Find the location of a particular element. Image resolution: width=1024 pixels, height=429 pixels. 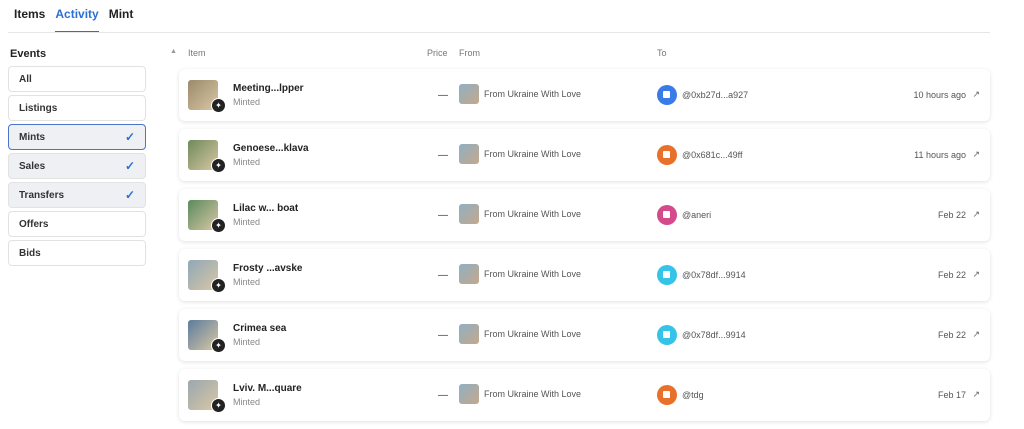

to-address: @tdg is located at coordinates (693, 395).